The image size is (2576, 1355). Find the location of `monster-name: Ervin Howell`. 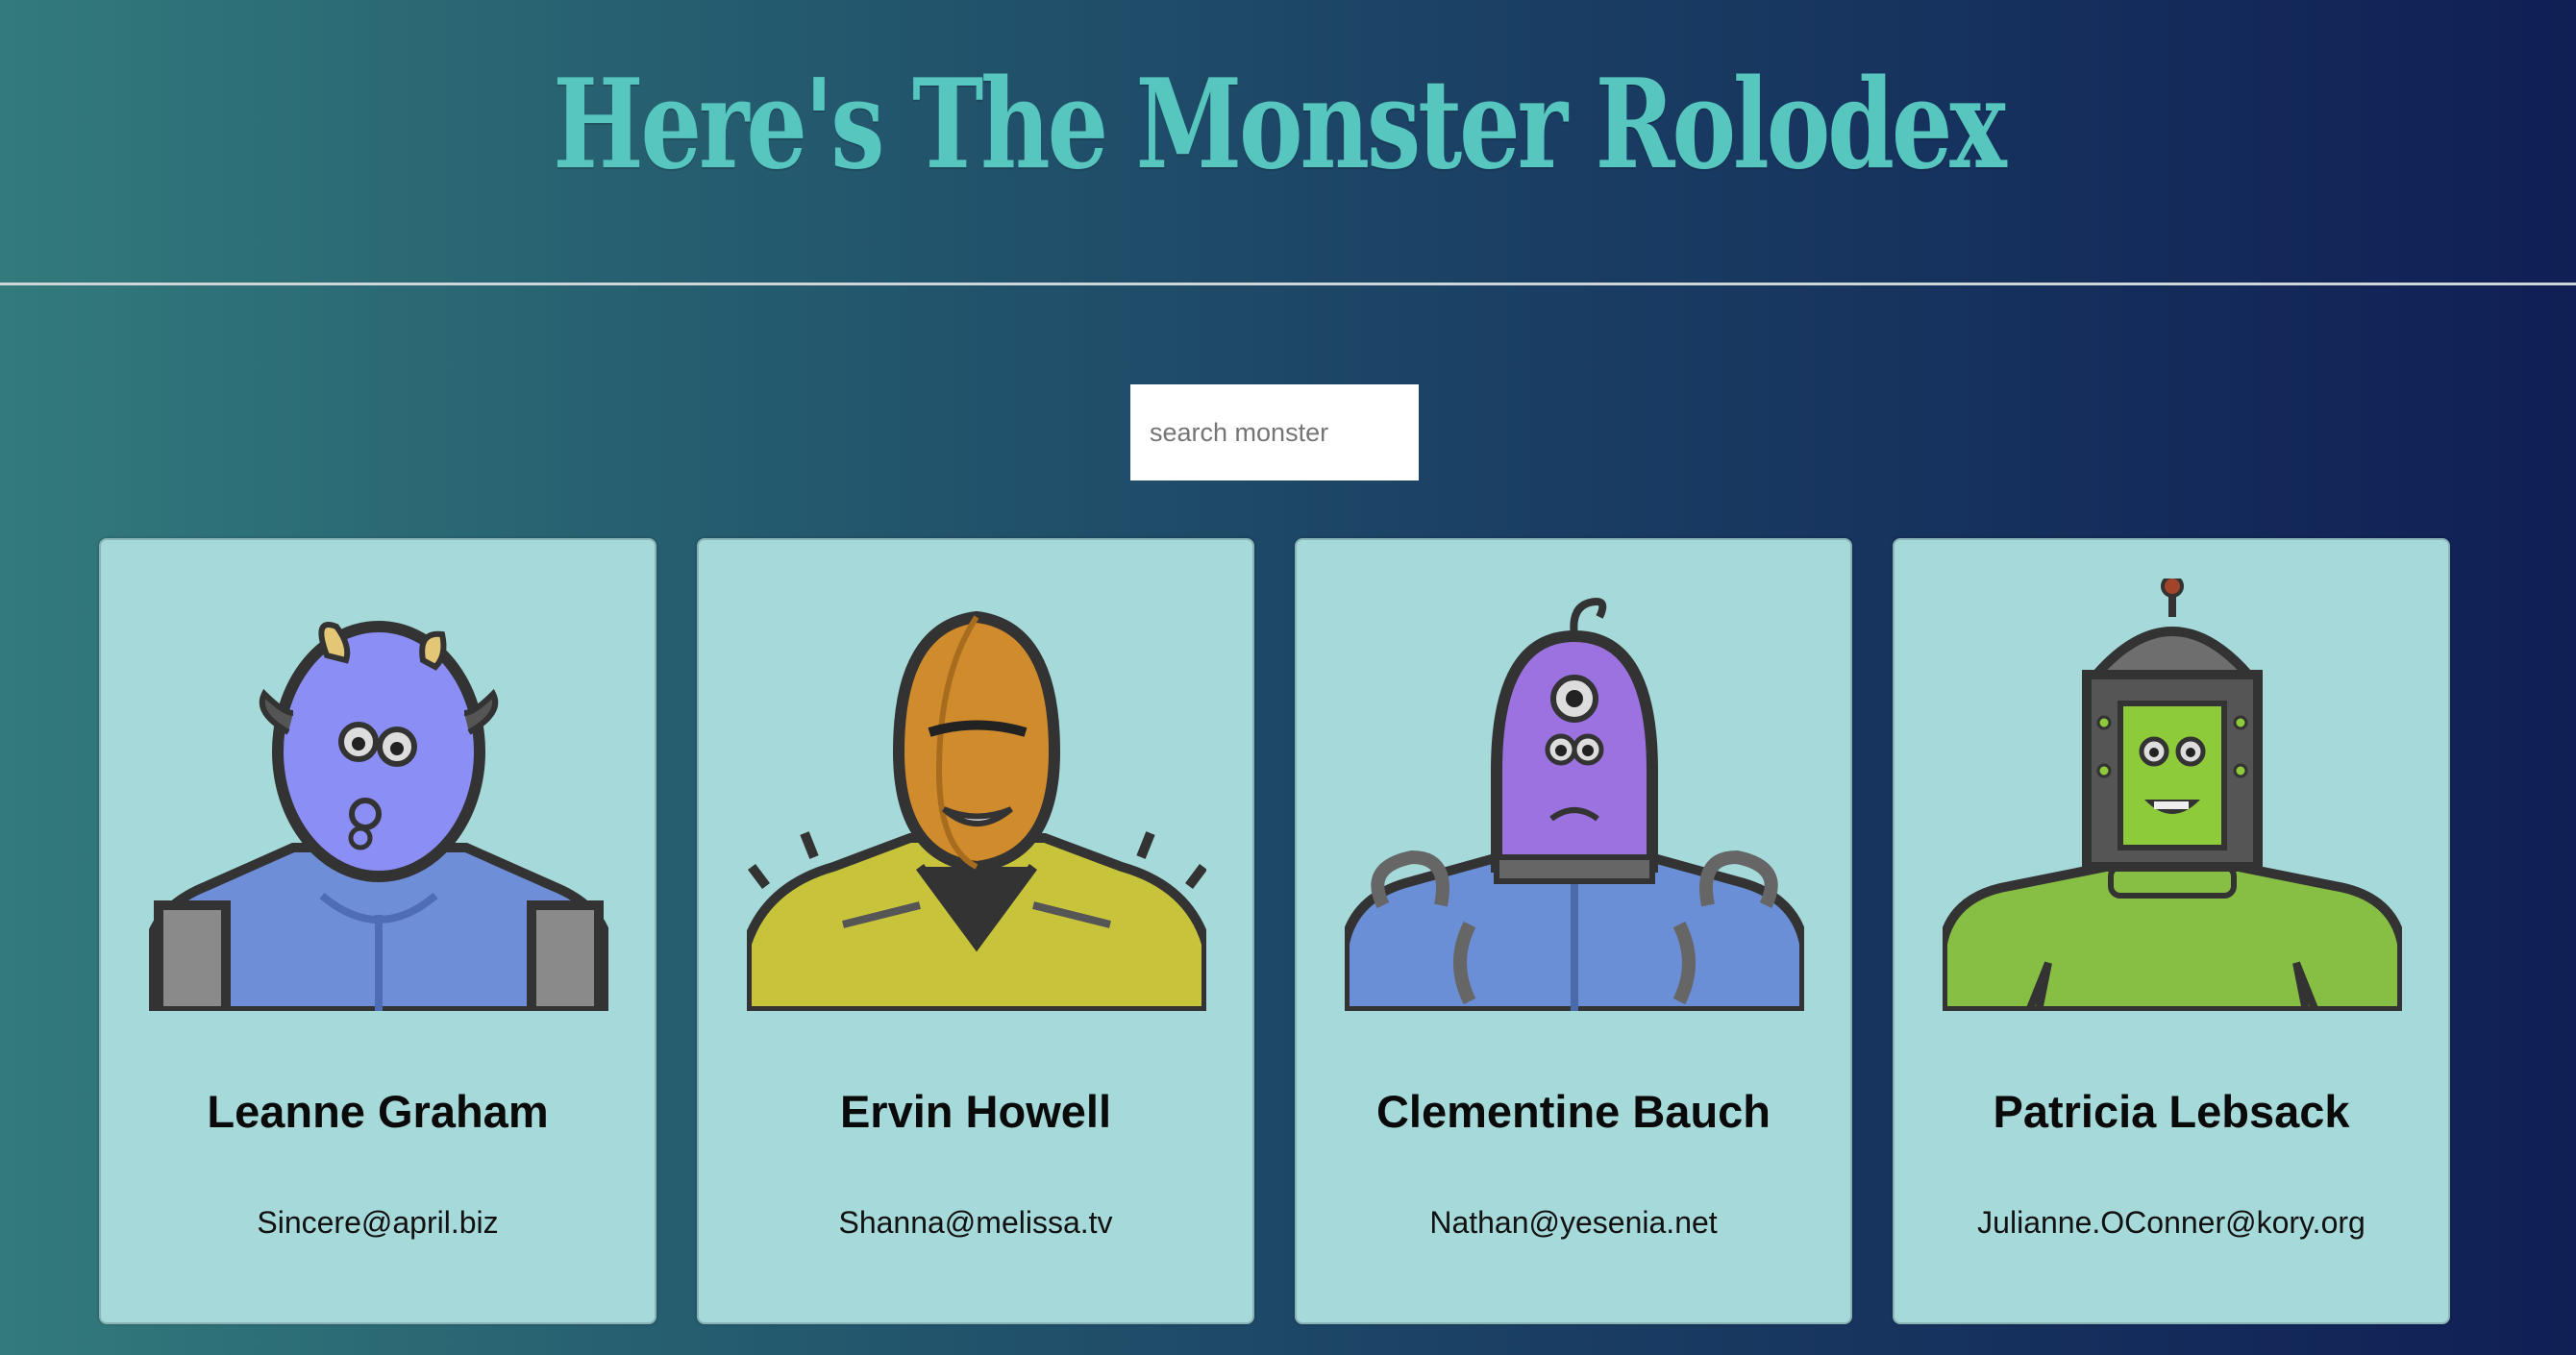

monster-name: Ervin Howell is located at coordinates (976, 1111).